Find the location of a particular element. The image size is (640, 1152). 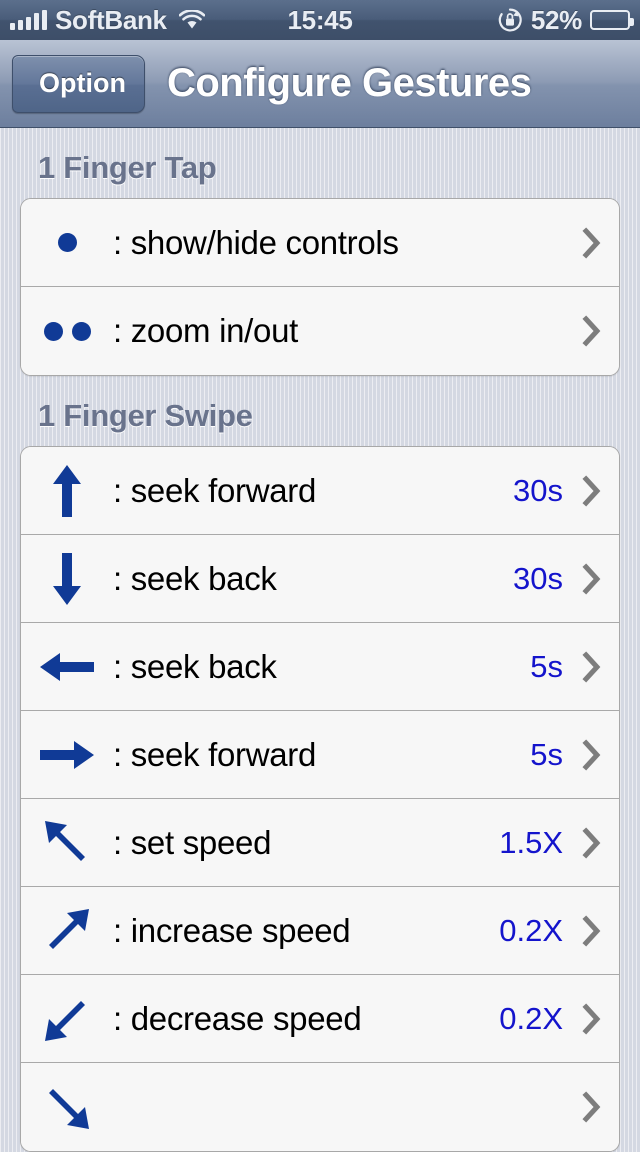

back-button-label: Option is located at coordinates (82, 83).